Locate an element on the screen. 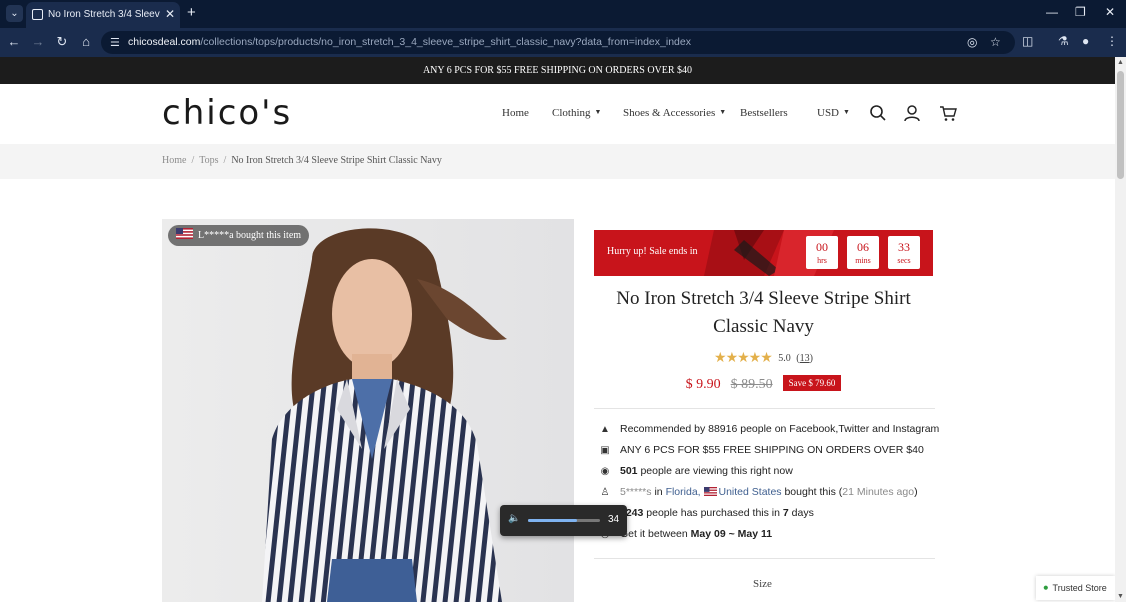  new-tab-button: + is located at coordinates (191, 12).